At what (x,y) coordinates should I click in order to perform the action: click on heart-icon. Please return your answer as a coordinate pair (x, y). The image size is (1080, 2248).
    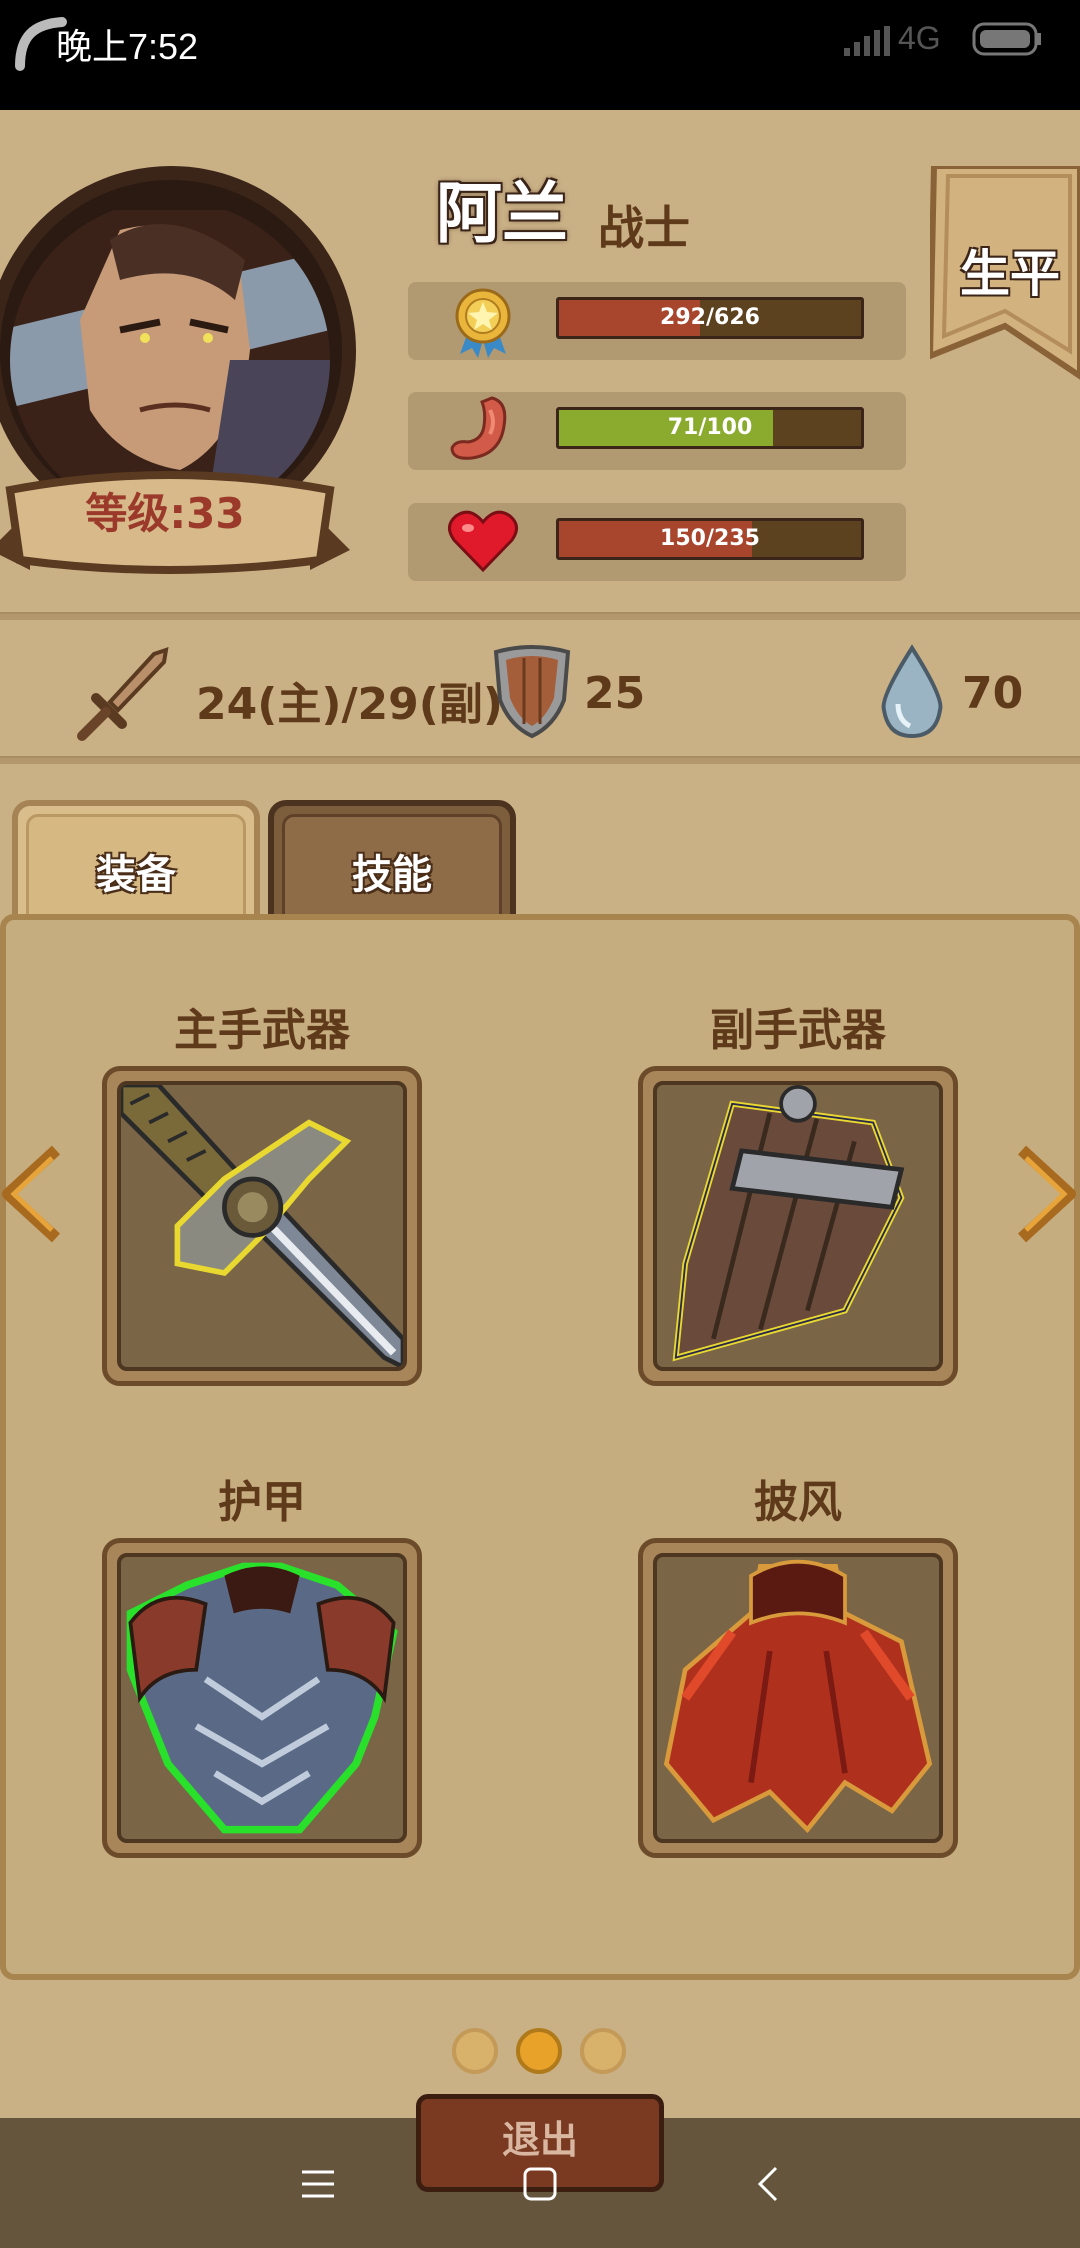
    Looking at the image, I should click on (483, 541).